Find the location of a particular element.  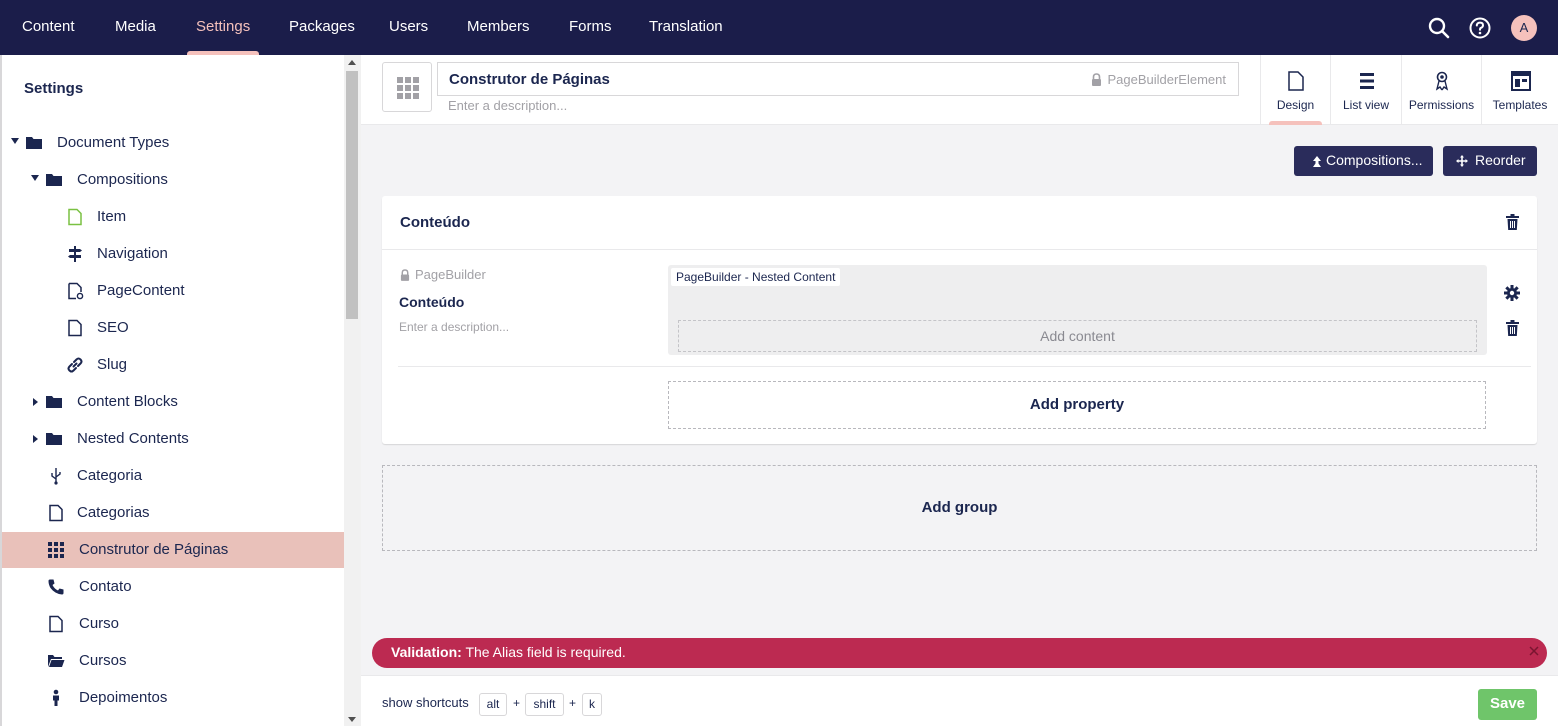

save-button: Save is located at coordinates (1507, 704).